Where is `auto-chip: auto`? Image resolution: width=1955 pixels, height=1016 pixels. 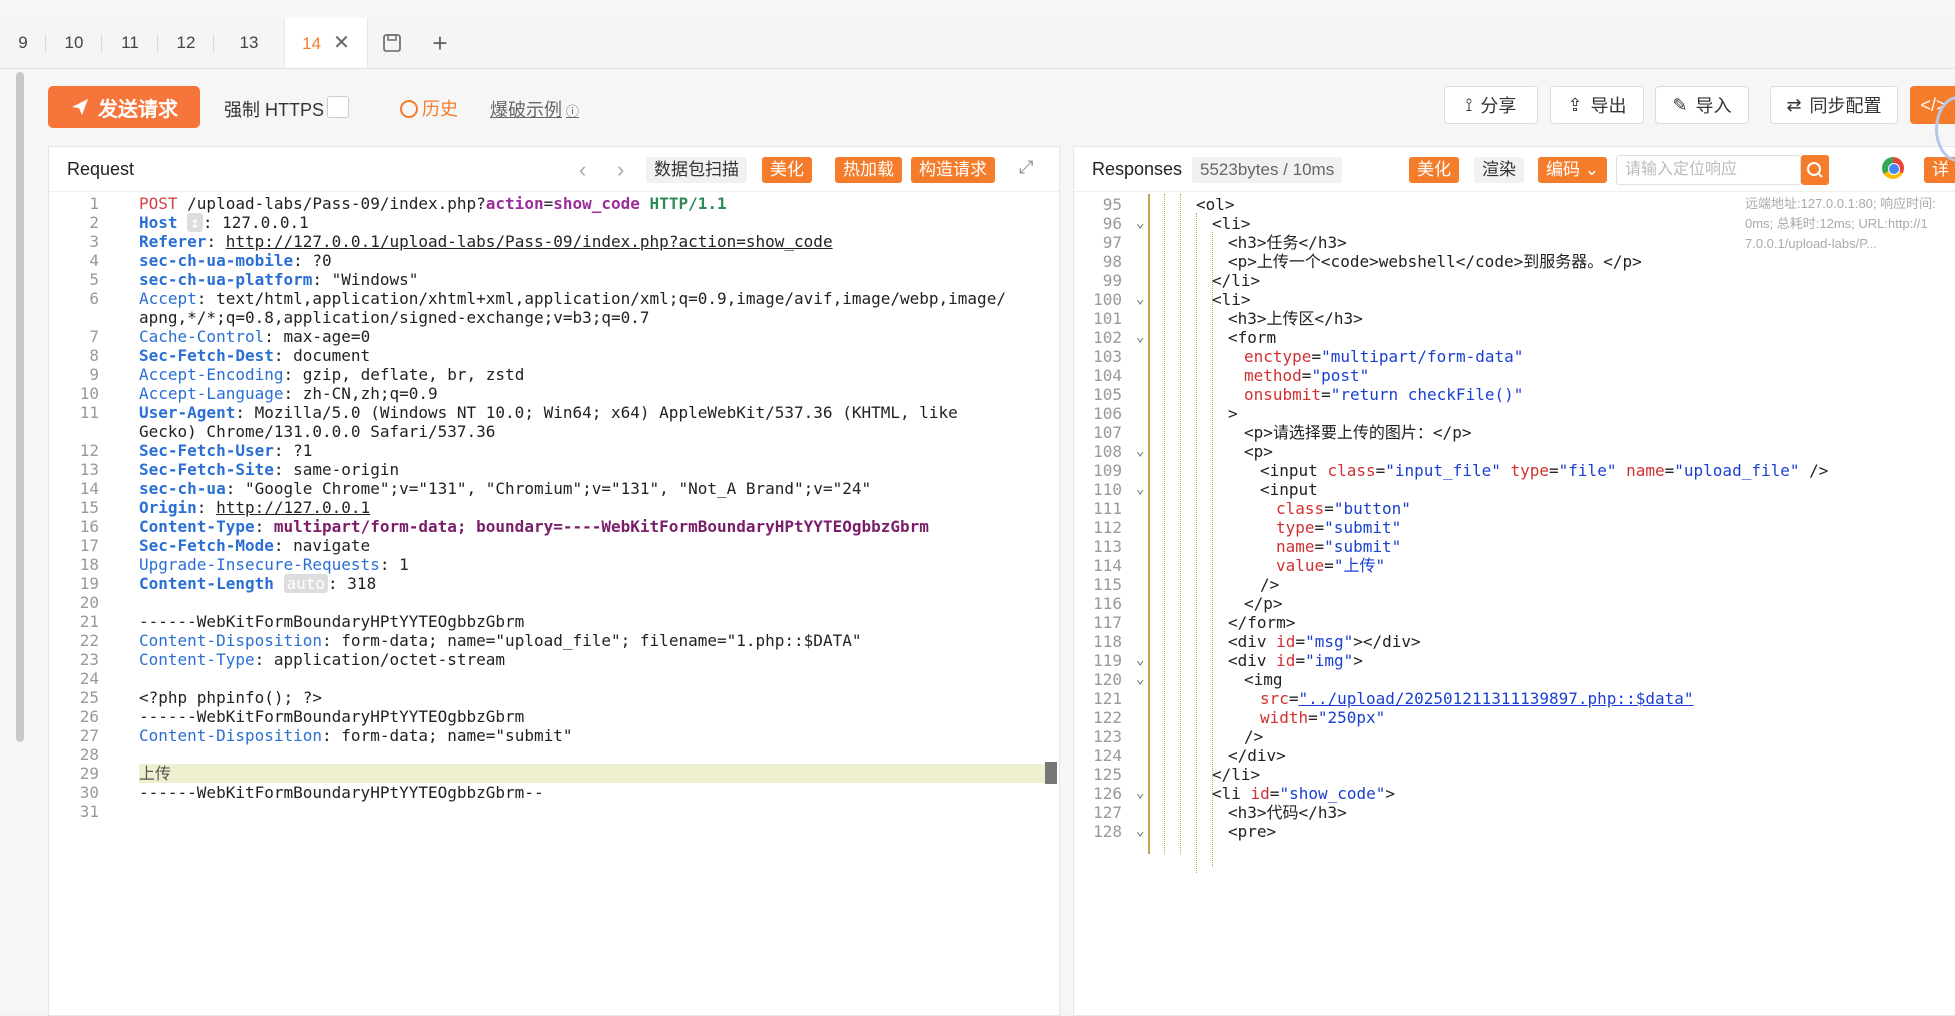
auto-chip: auto is located at coordinates (306, 583).